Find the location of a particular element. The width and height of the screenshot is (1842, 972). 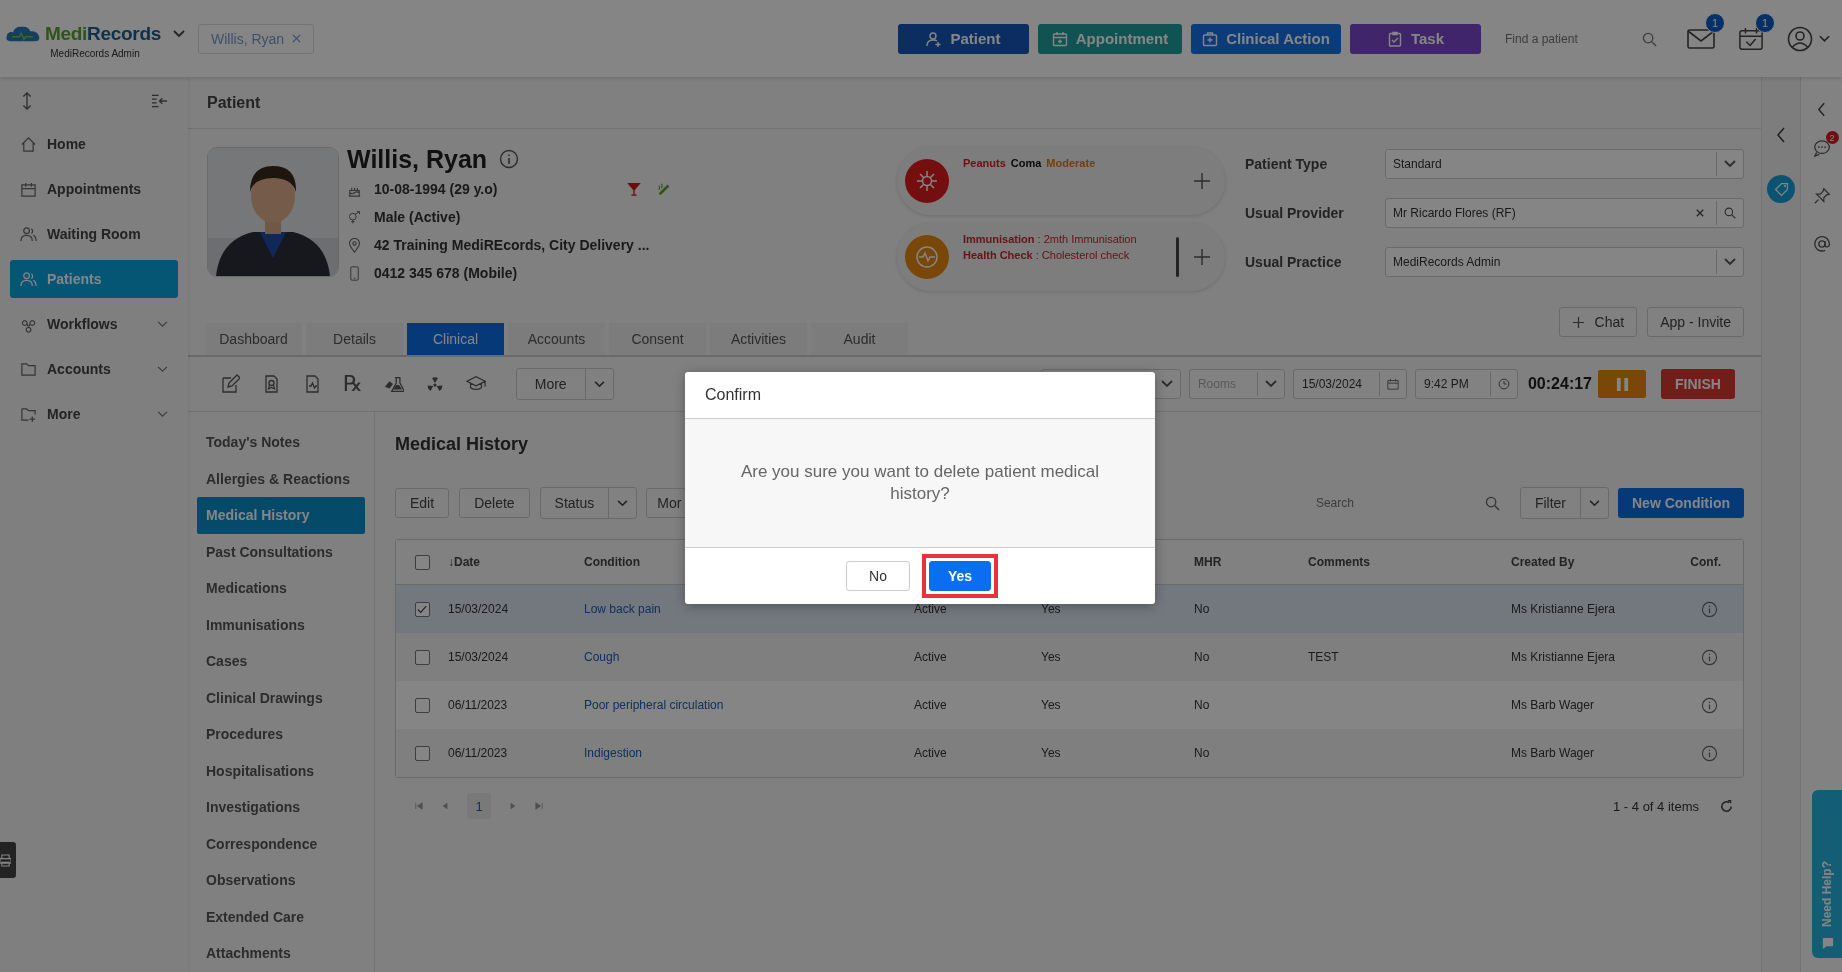

section-nav-item: Medications is located at coordinates (281, 588).